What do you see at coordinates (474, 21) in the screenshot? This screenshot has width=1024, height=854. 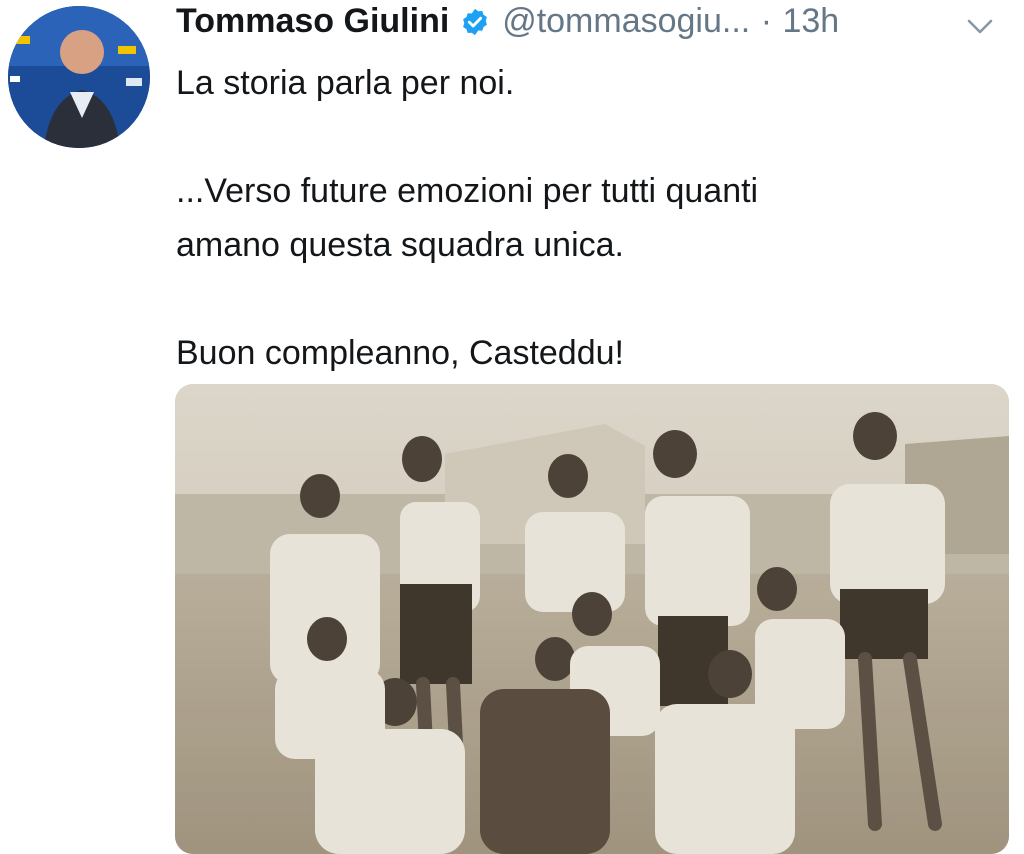 I see `verified-badge-icon` at bounding box center [474, 21].